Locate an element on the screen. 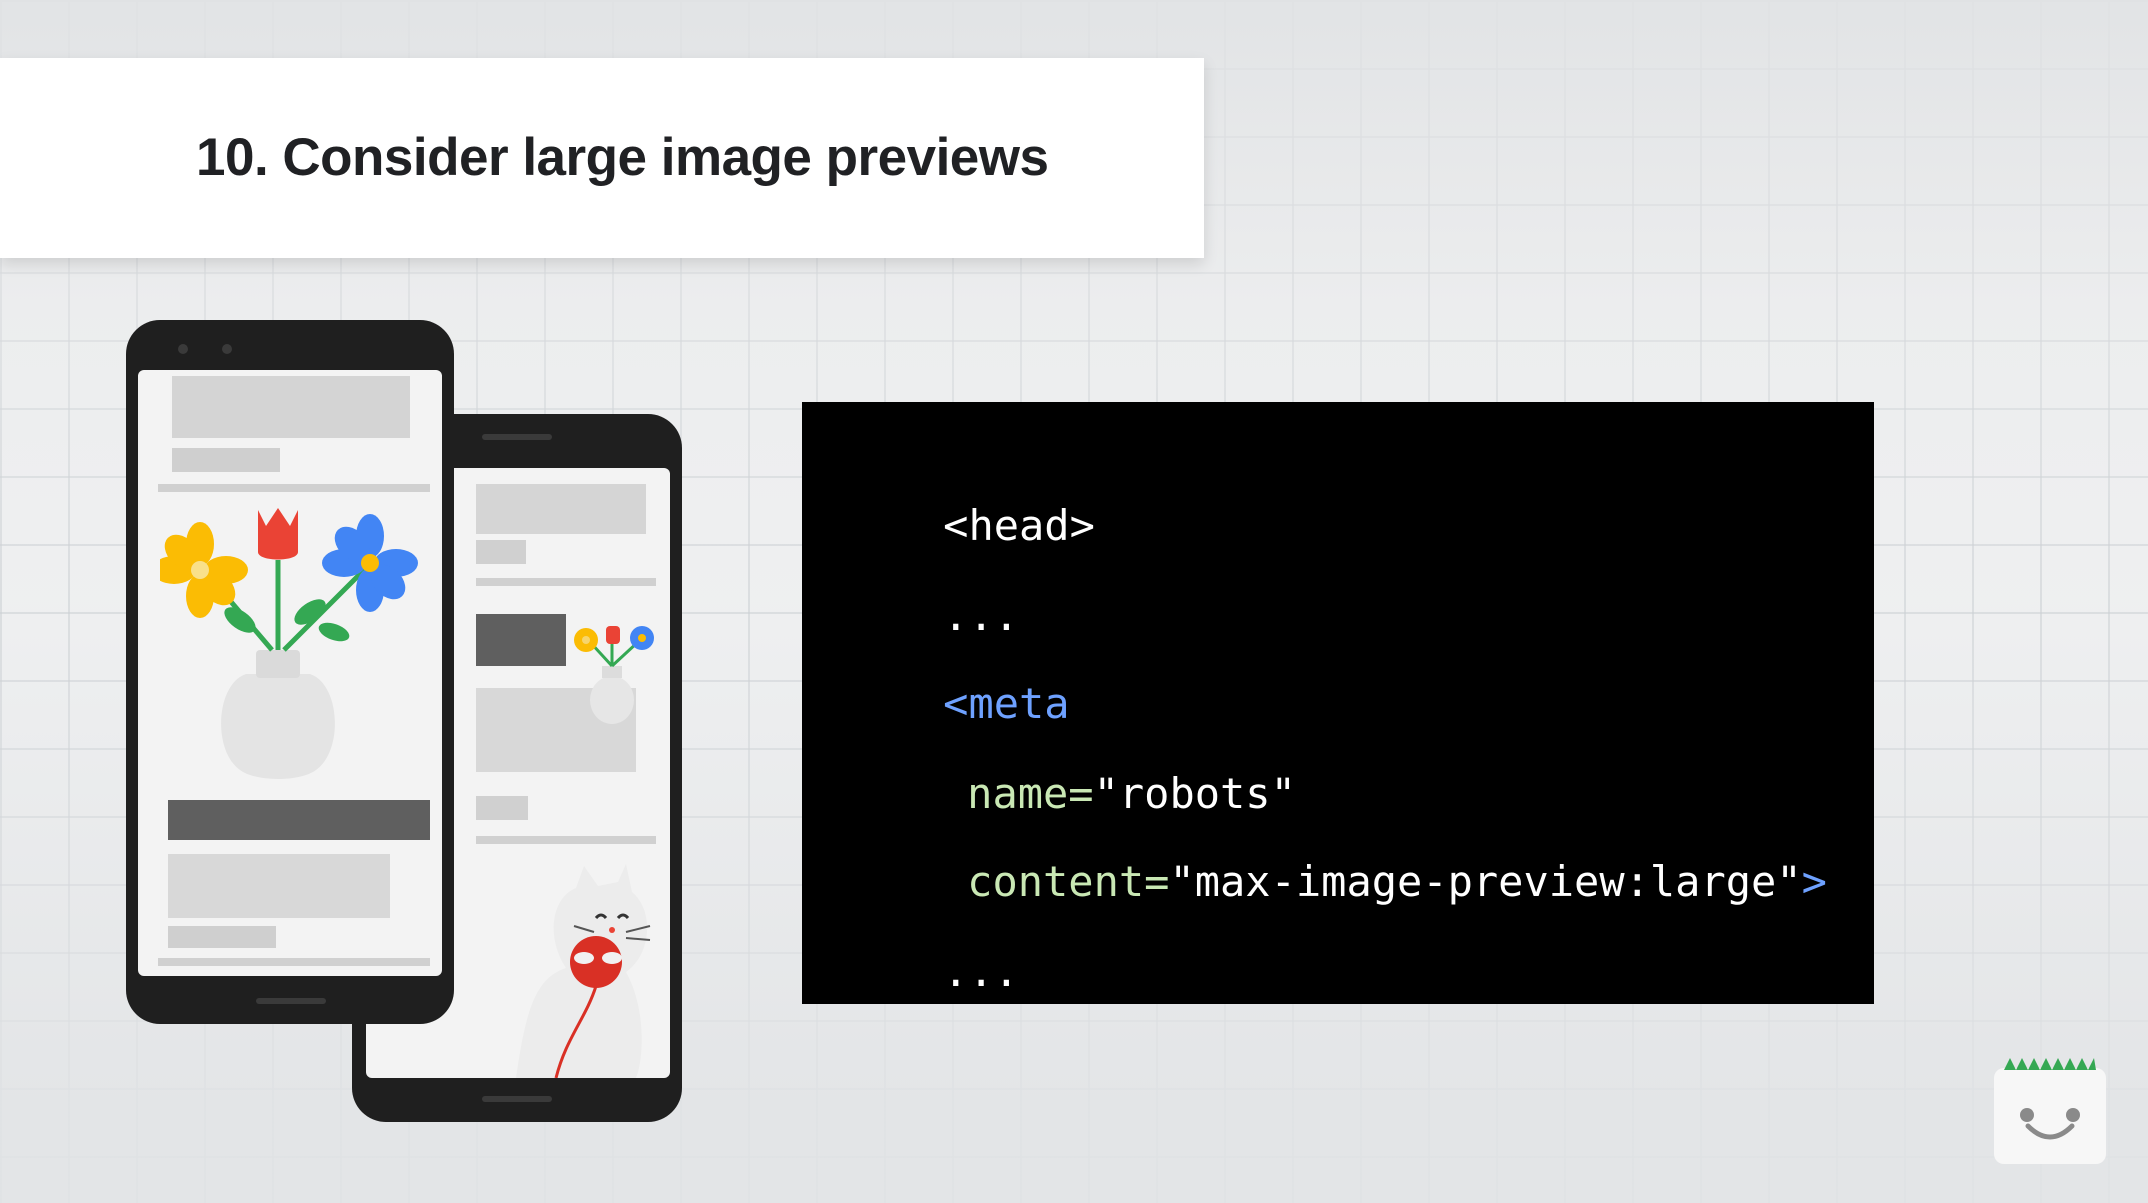 Image resolution: width=2148 pixels, height=1203 pixels. mascot-grass-icon is located at coordinates (2050, 1064).